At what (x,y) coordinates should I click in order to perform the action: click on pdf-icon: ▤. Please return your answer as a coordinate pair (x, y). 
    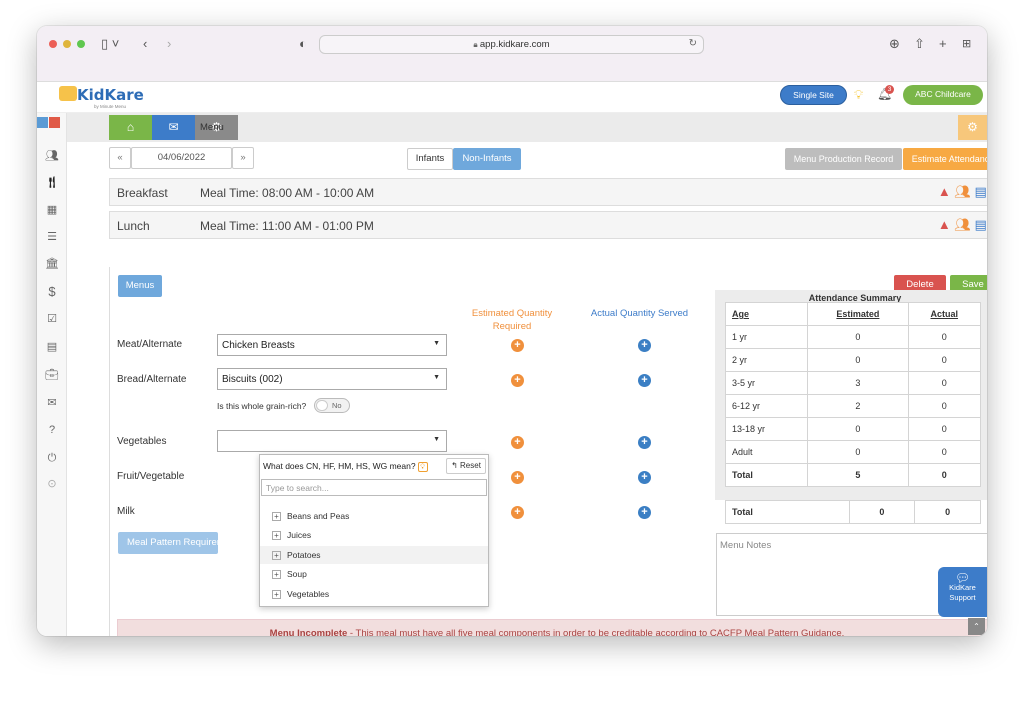
    Looking at the image, I should click on (52, 346).